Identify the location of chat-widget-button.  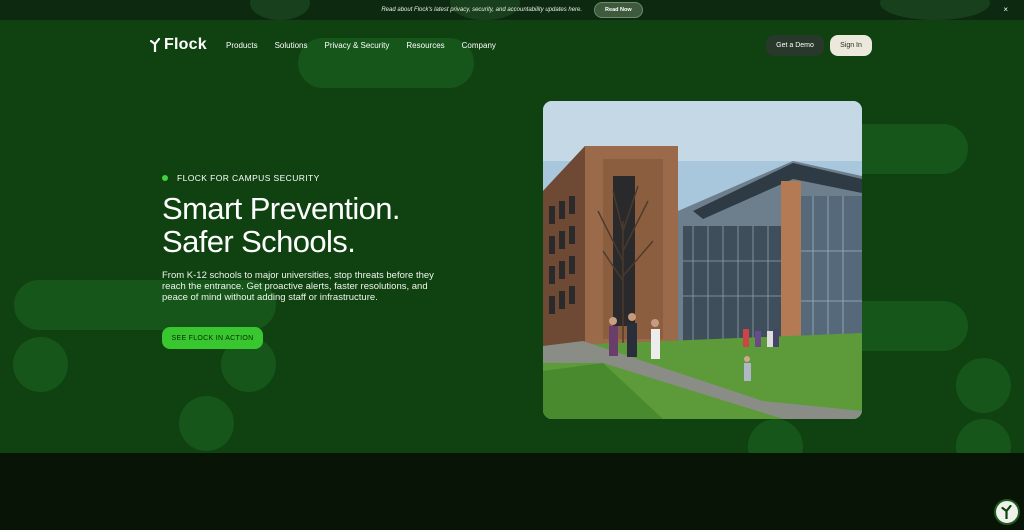
(1007, 512).